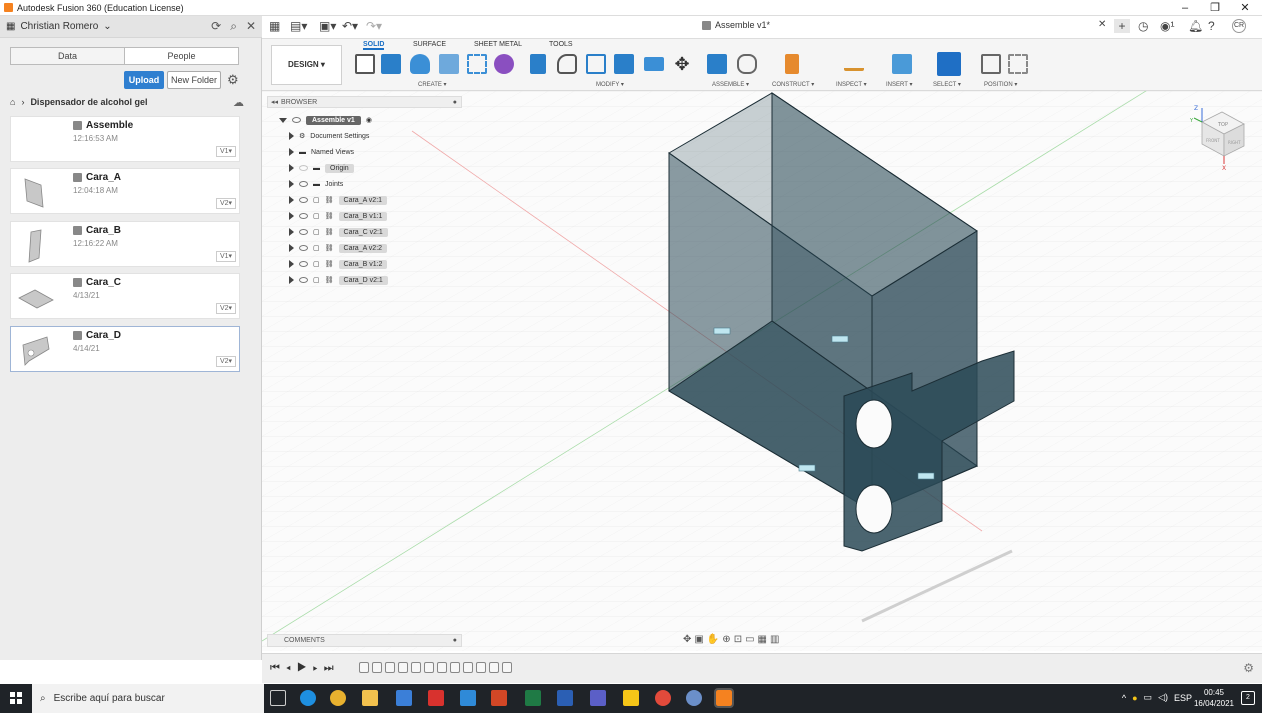 This screenshot has width=1262, height=713. Describe the element at coordinates (365, 64) in the screenshot. I see `create-sketch-icon` at that location.